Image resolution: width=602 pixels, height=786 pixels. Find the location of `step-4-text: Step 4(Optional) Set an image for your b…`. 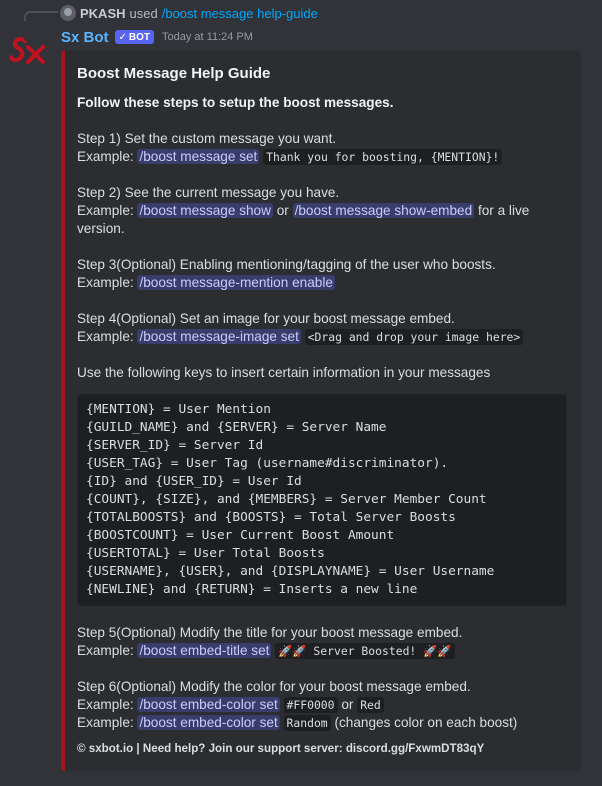

step-4-text: Step 4(Optional) Set an image for your b… is located at coordinates (266, 318).